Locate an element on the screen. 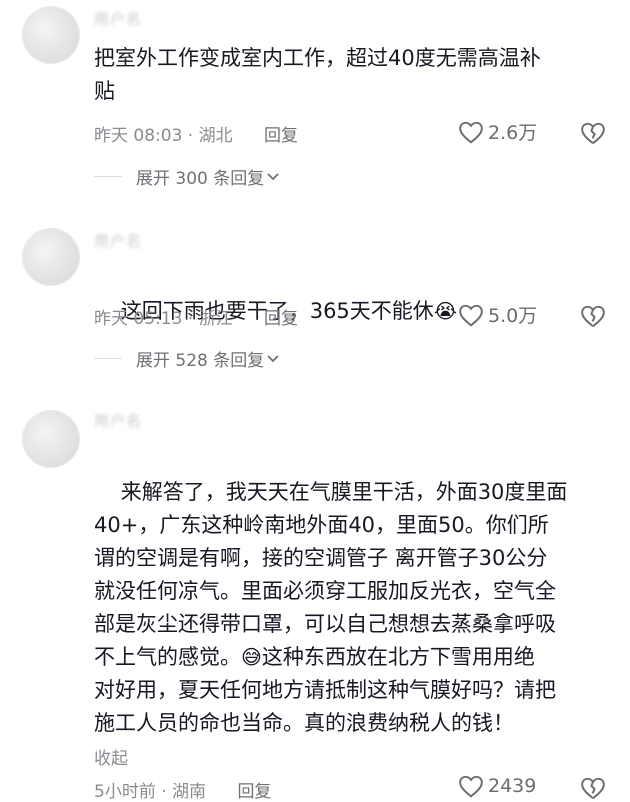  expand-replies-button: 展开 528 条回复 is located at coordinates (187, 358).